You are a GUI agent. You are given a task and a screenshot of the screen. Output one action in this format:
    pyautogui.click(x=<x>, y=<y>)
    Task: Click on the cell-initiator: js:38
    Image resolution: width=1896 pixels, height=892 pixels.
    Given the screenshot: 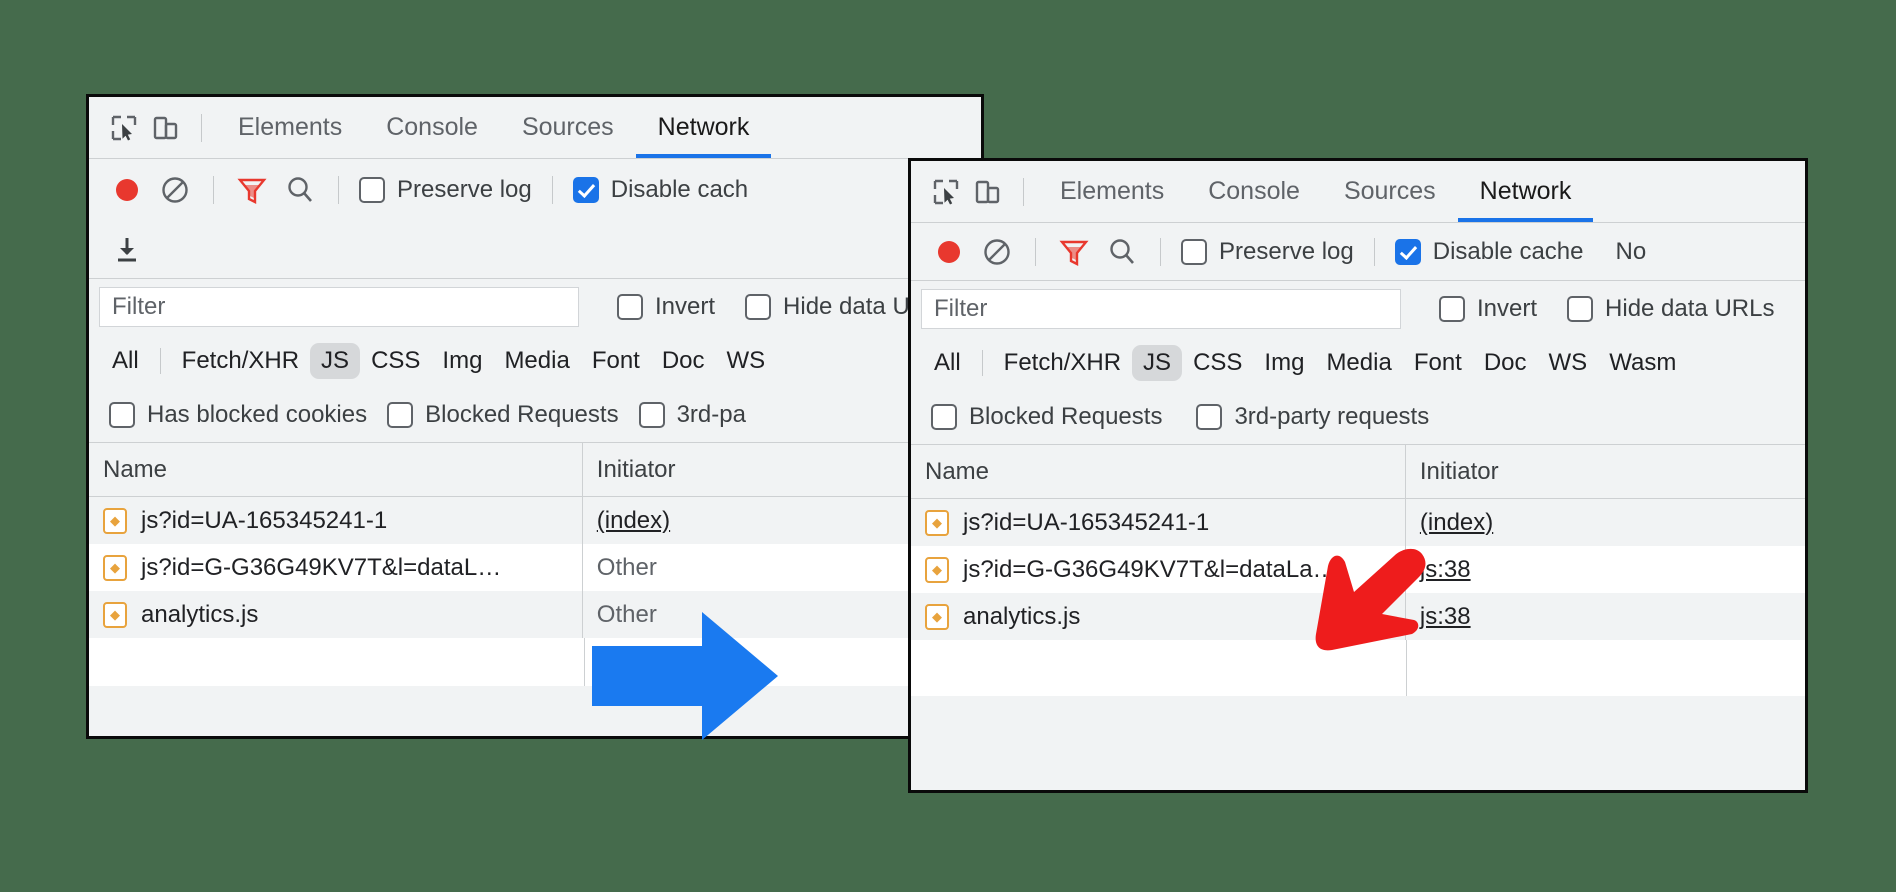 What is the action you would take?
    pyautogui.click(x=1605, y=569)
    